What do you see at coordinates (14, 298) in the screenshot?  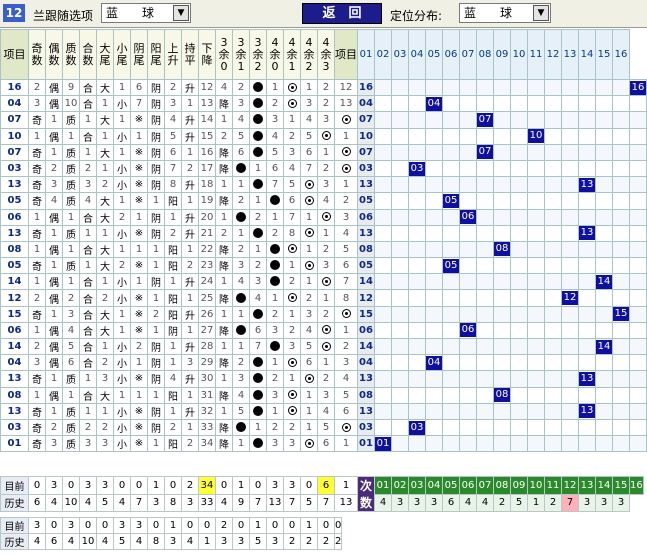 I see `table-cell: 12` at bounding box center [14, 298].